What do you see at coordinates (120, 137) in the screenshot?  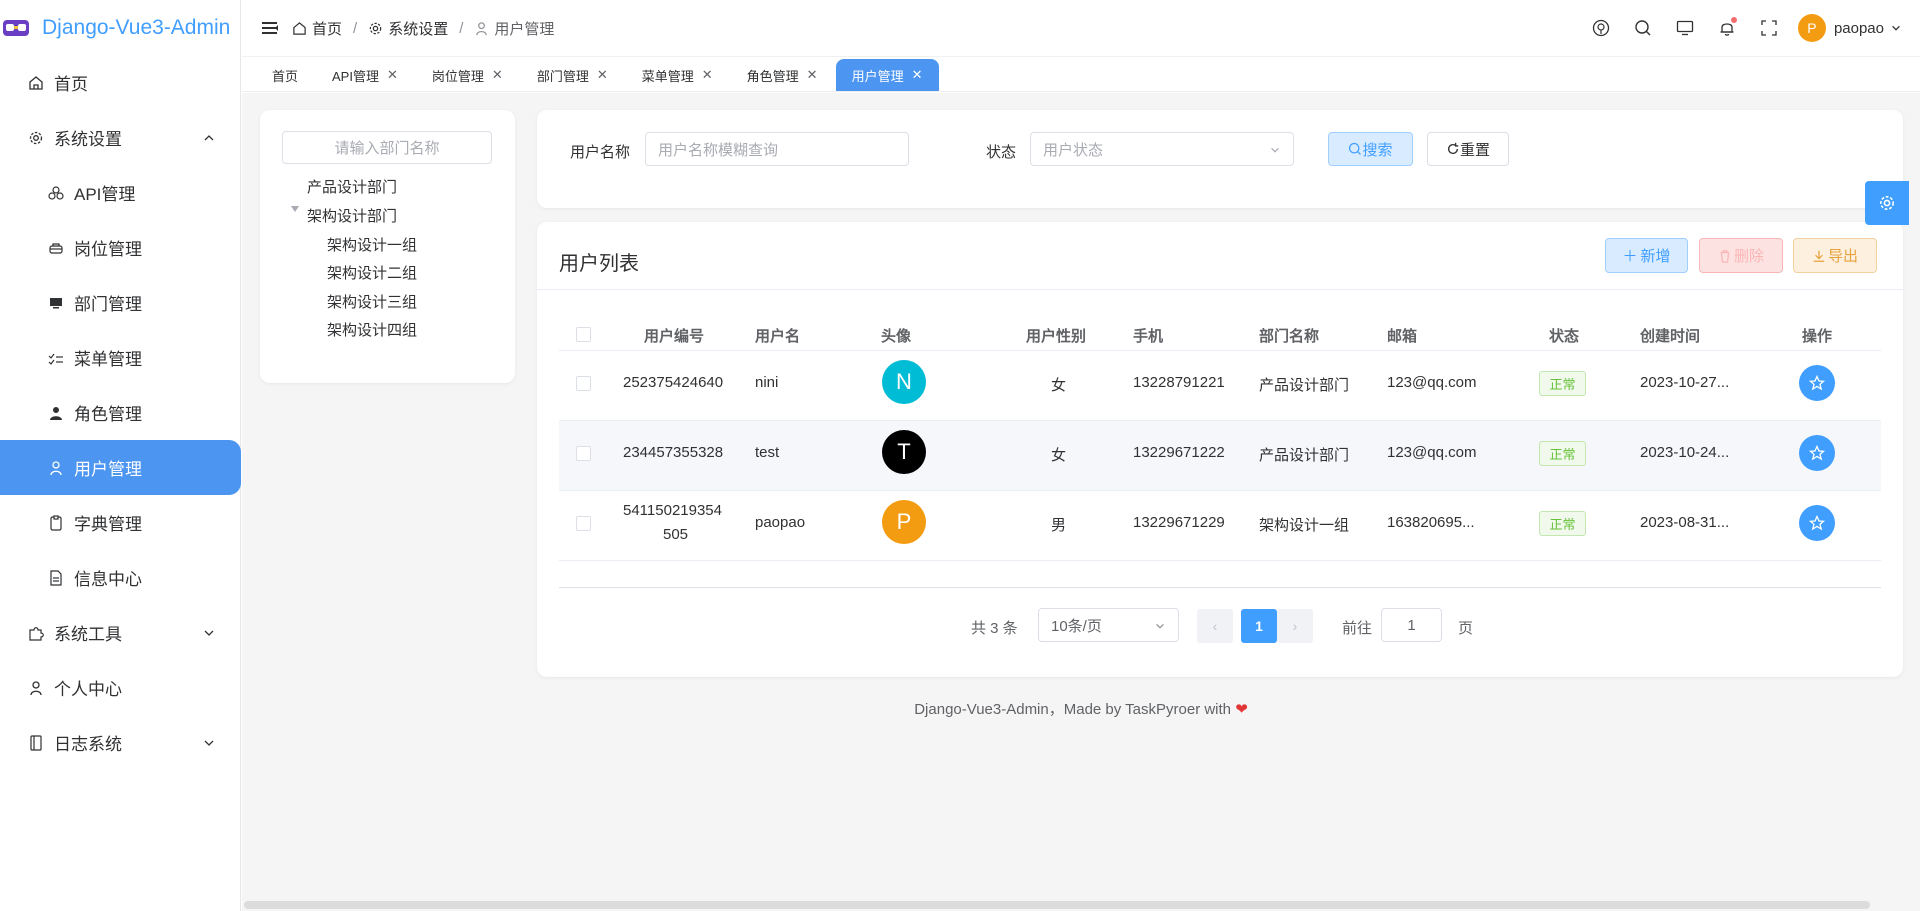 I see `menu-item-system-settings: 系统设置` at bounding box center [120, 137].